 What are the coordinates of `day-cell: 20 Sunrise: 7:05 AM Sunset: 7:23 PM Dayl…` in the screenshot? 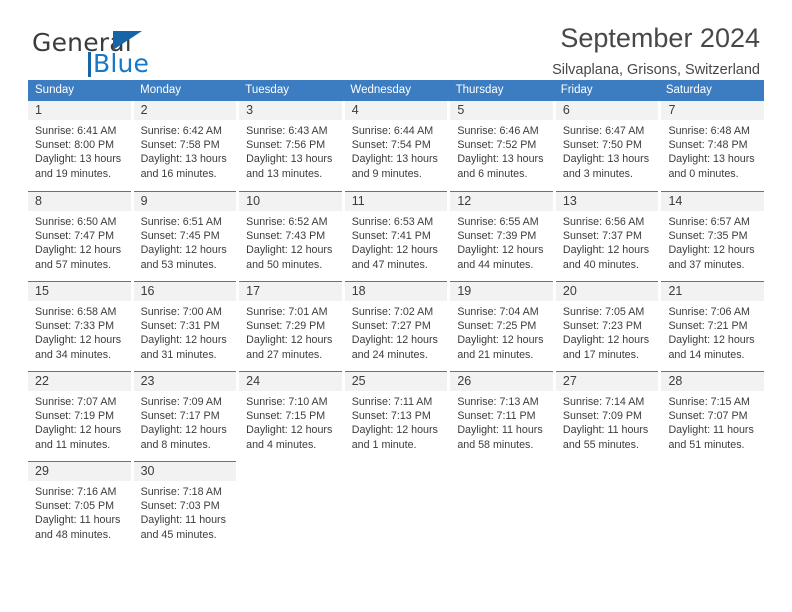 It's located at (607, 323).